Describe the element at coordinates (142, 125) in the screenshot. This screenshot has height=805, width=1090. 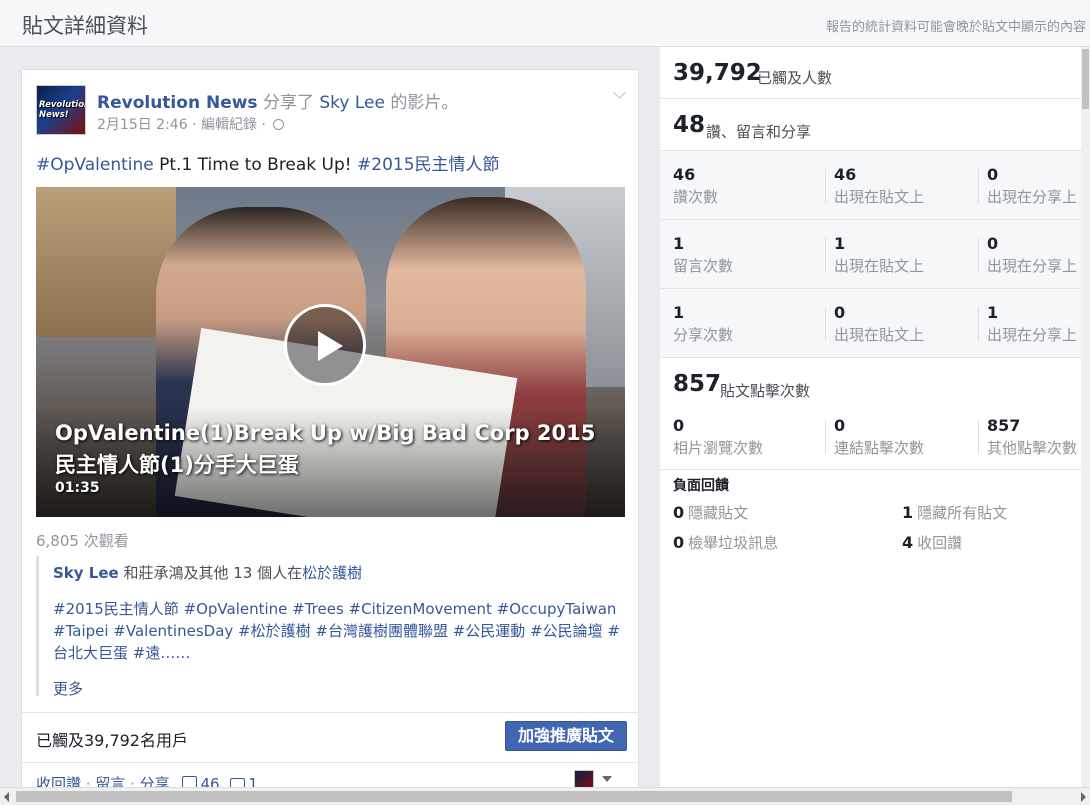
I see `post-date-link: 2月15日 2:46` at that location.